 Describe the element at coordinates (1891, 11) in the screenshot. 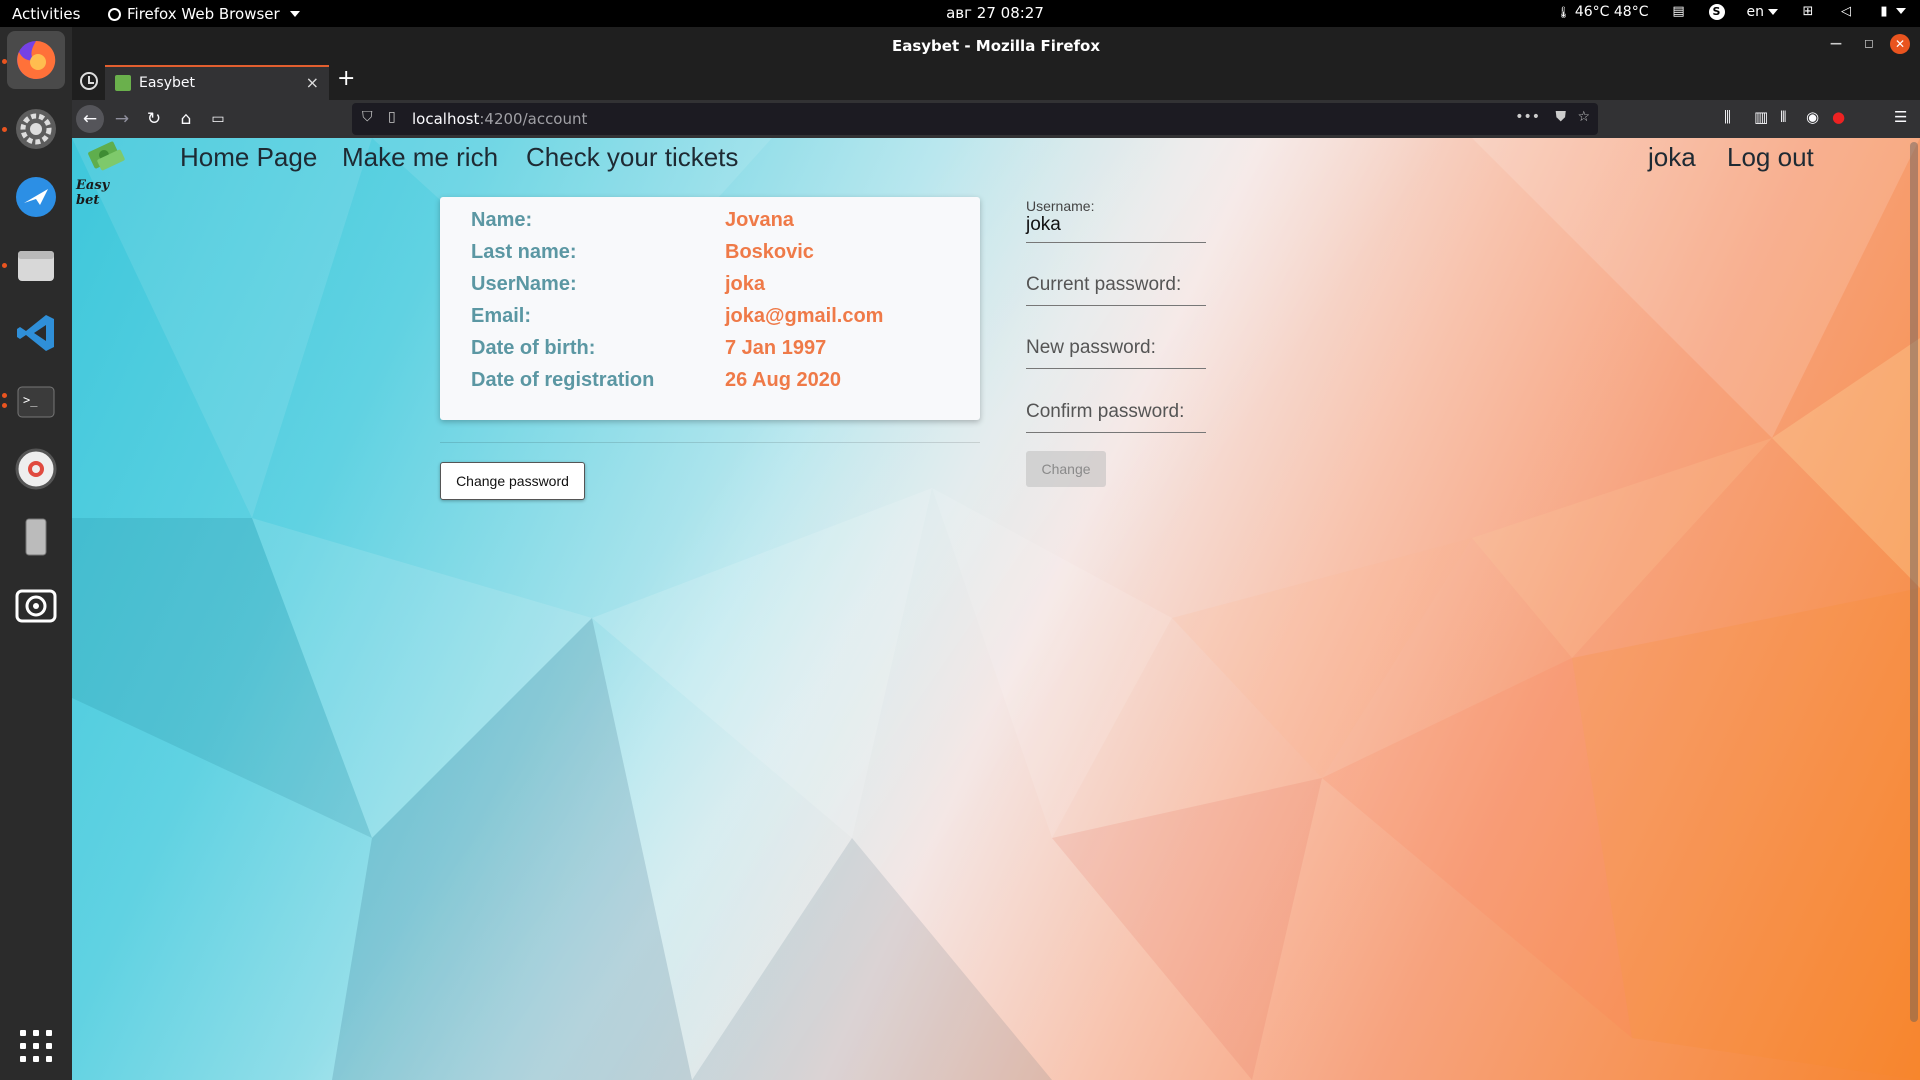

I see `power-menu: ▮` at that location.